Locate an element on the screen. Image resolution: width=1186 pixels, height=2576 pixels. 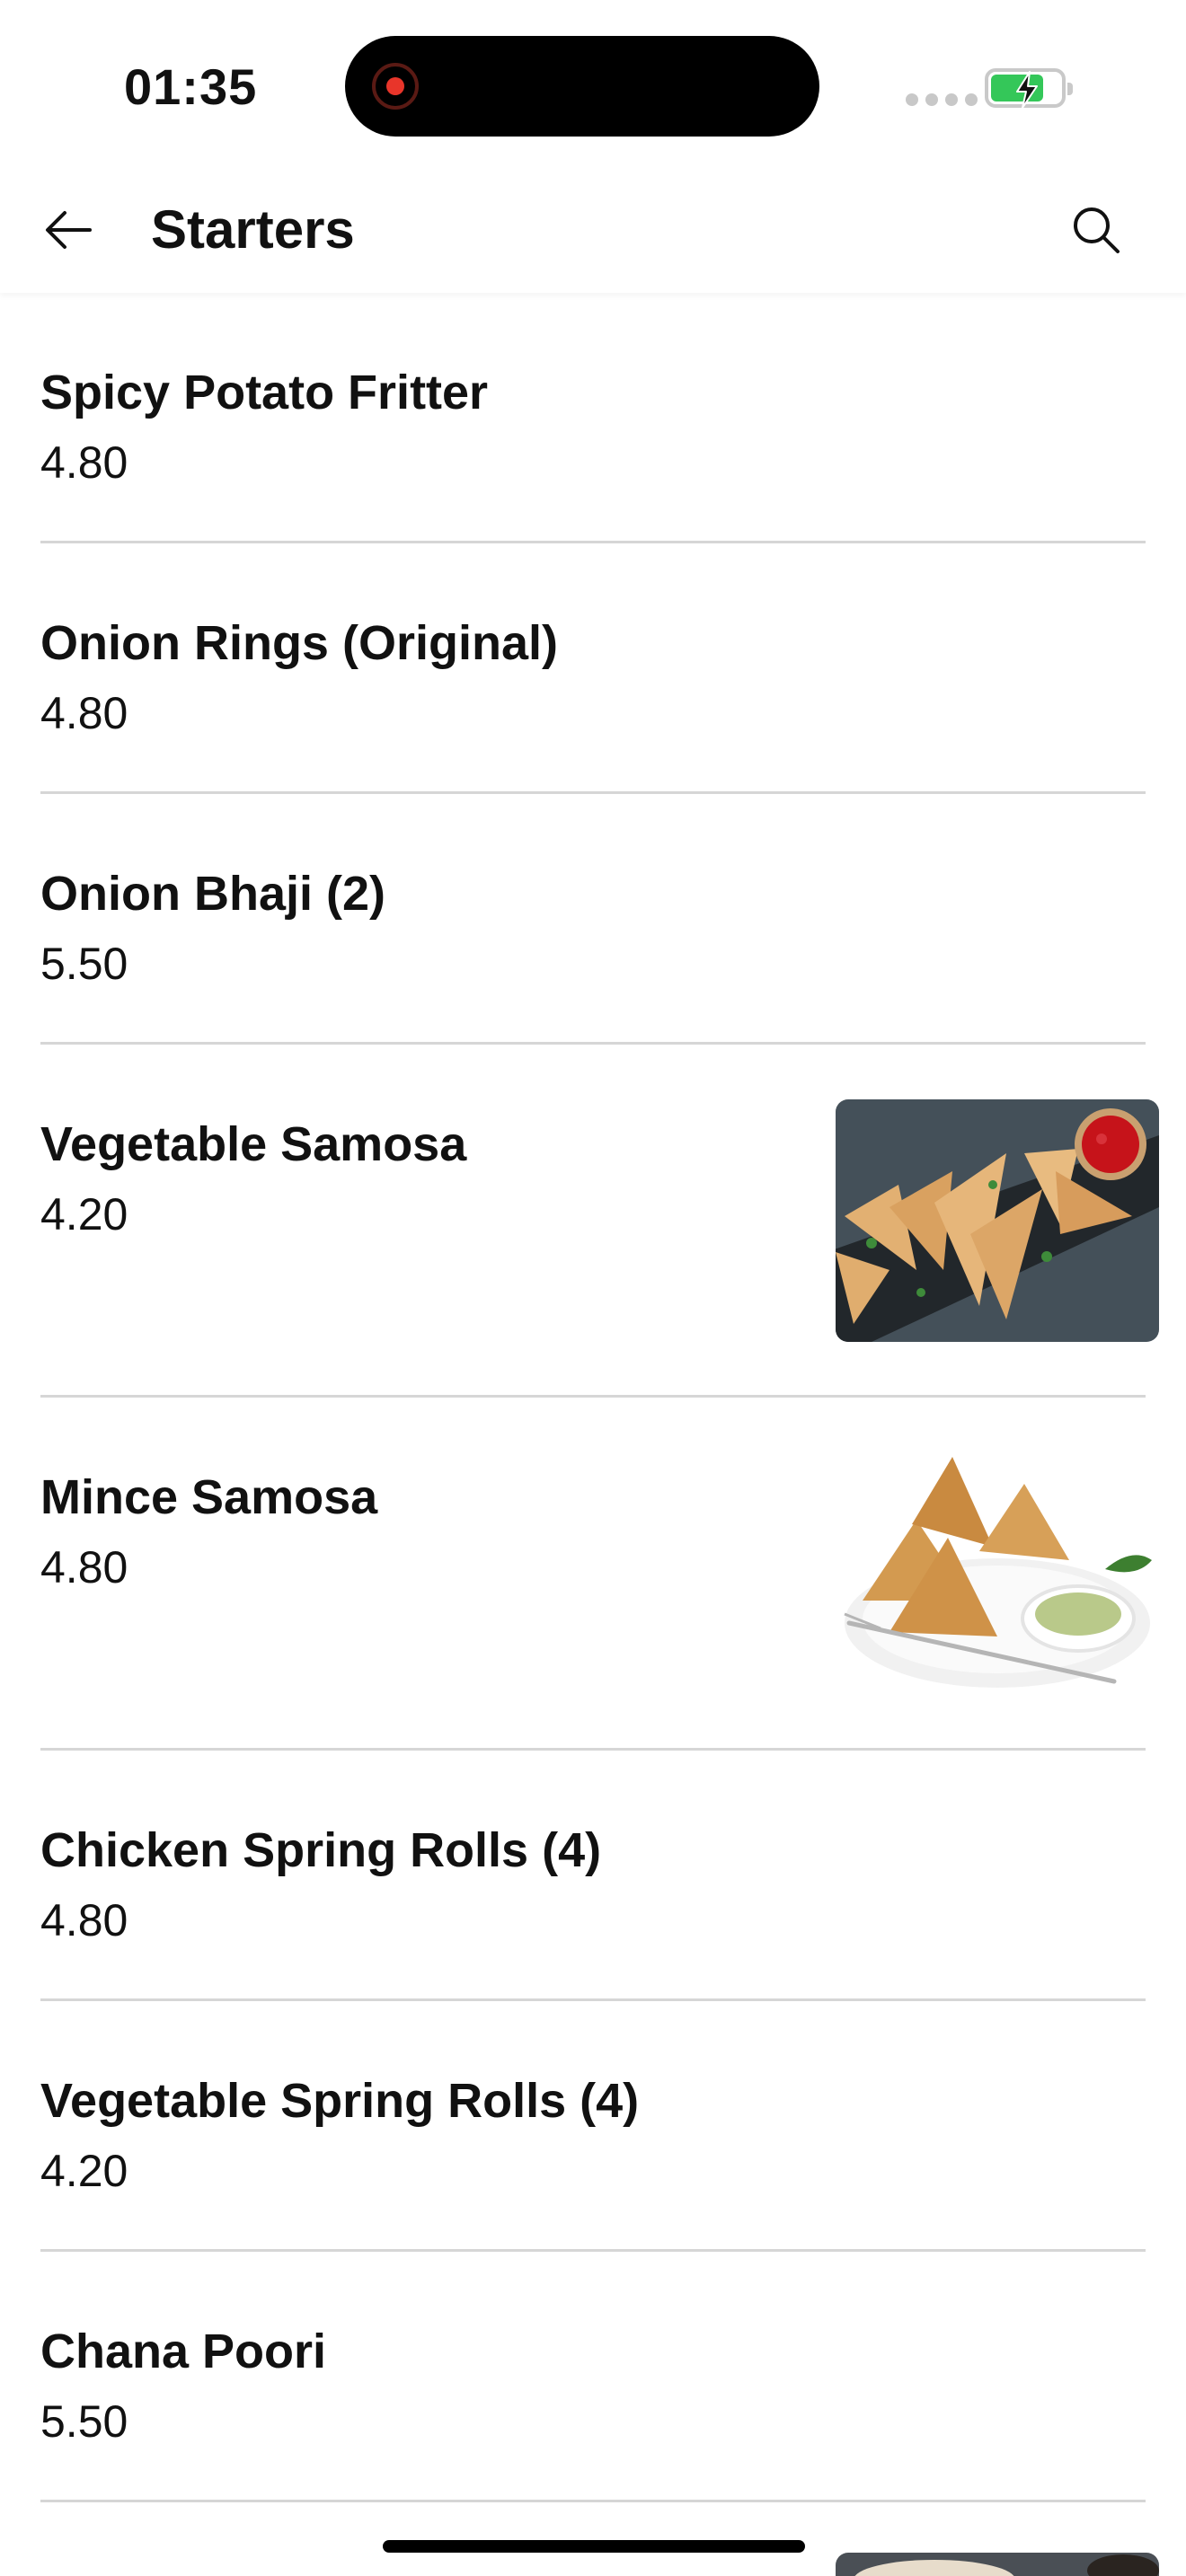
menu-item-photo-partial is located at coordinates (997, 2564).